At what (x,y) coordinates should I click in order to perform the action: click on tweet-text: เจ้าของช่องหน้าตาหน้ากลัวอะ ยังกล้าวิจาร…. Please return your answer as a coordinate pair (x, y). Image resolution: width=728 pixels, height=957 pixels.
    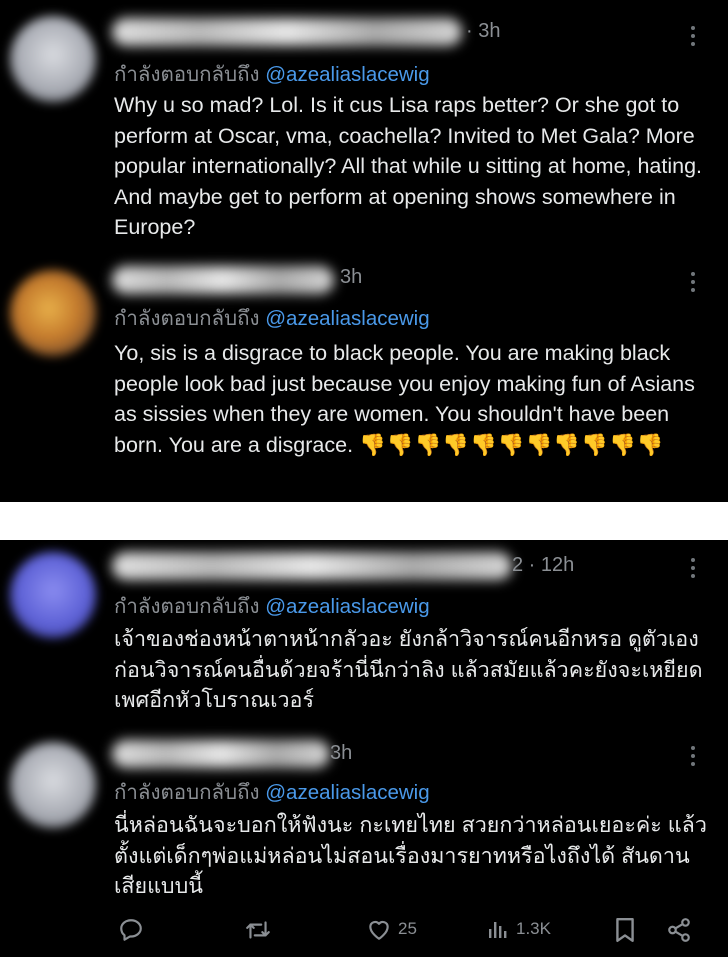
    Looking at the image, I should click on (408, 669).